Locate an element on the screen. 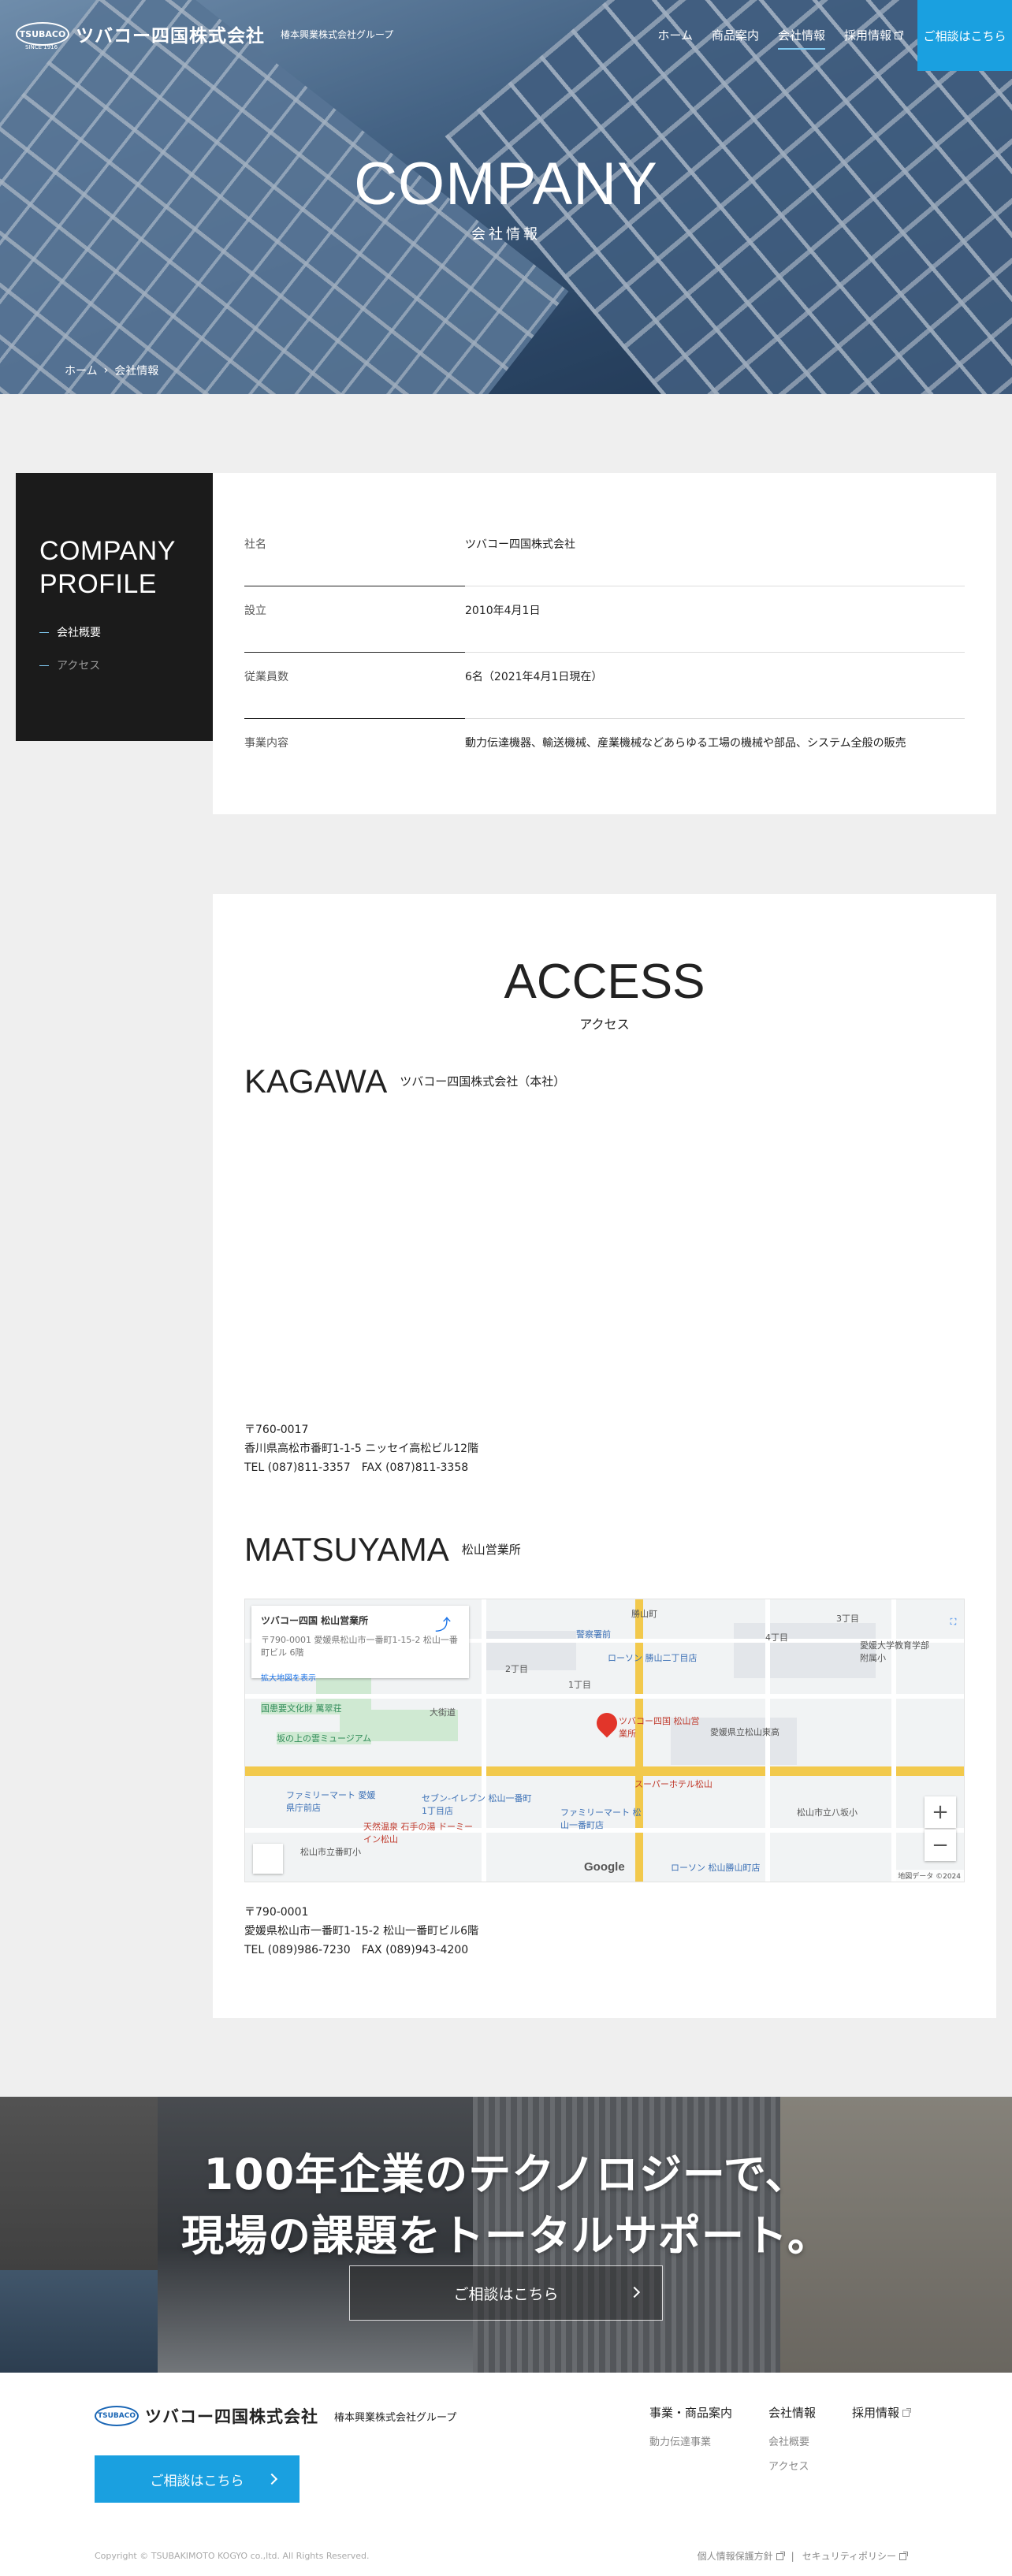 The width and height of the screenshot is (1012, 2576). map-label: 愛媛大学教育学部附属小 is located at coordinates (894, 1651).